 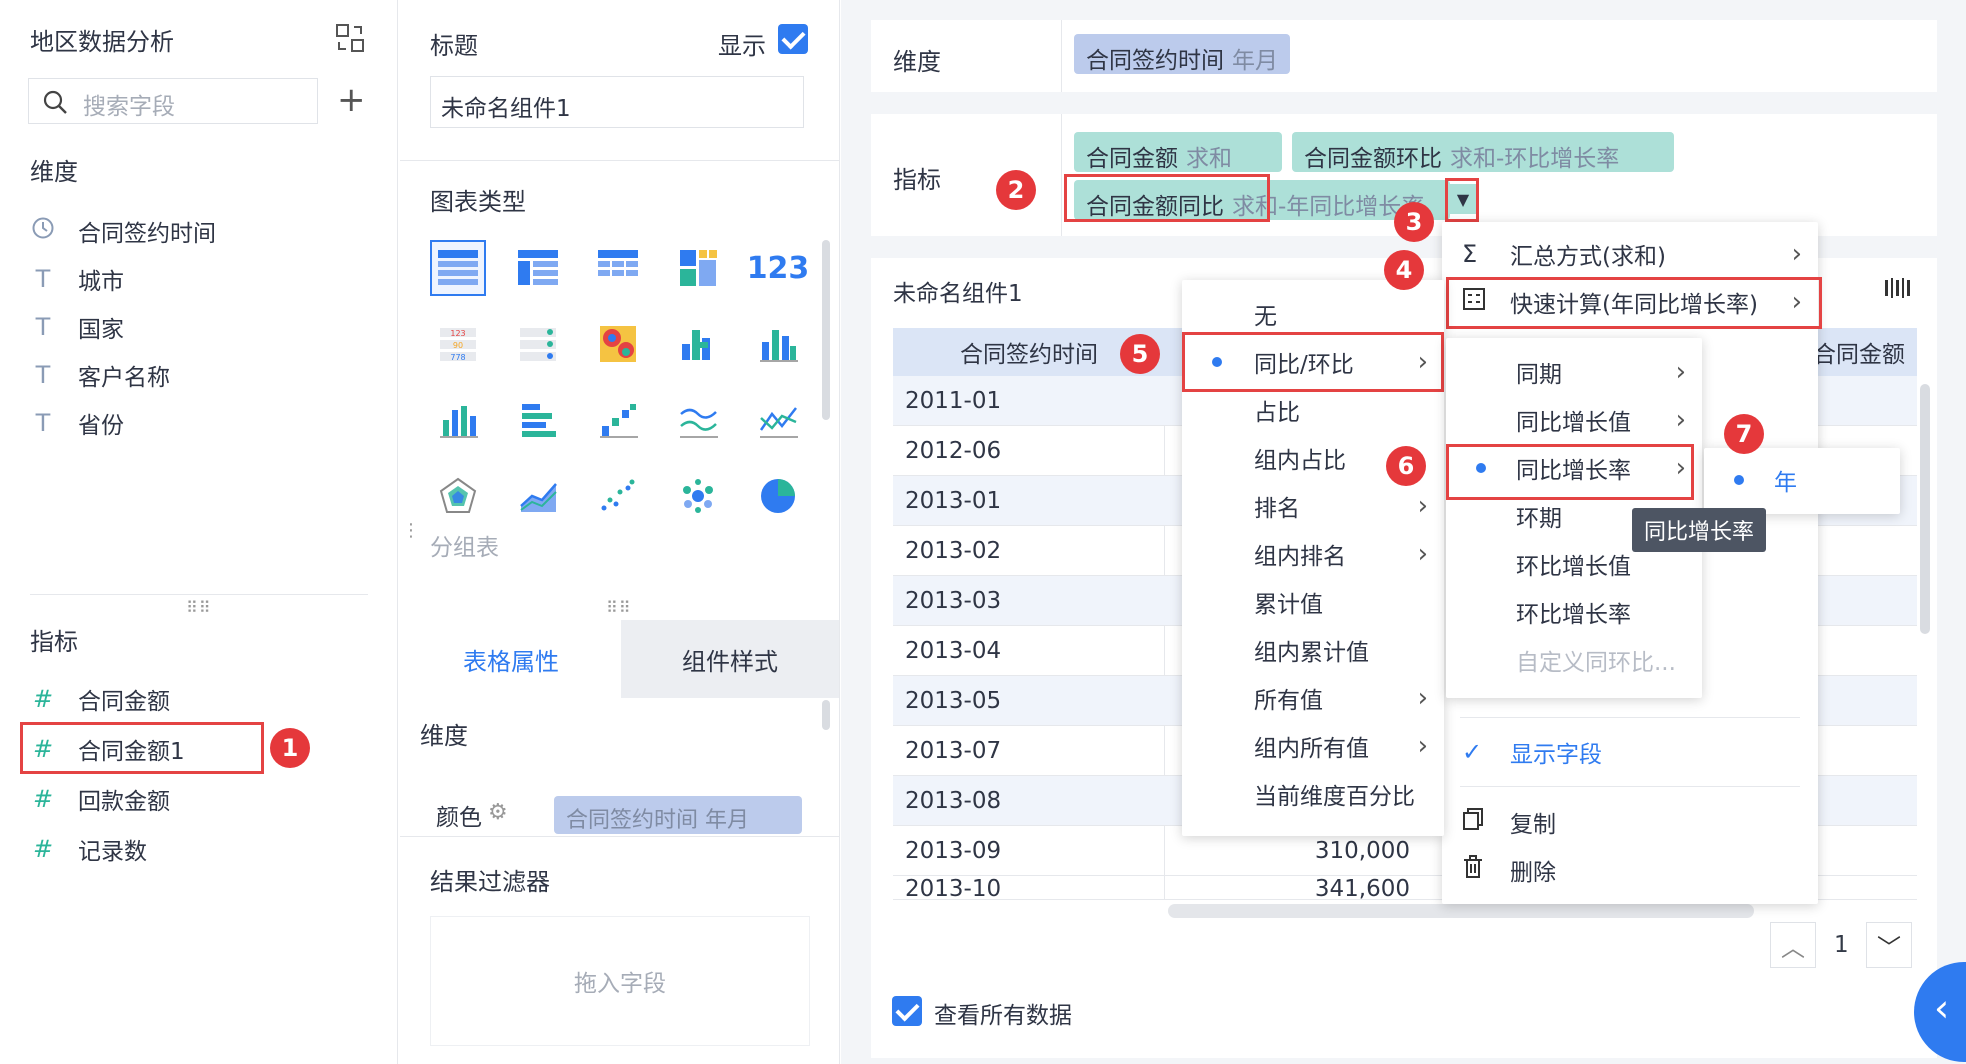 I want to click on svg-text: 123, so click(x=457, y=333).